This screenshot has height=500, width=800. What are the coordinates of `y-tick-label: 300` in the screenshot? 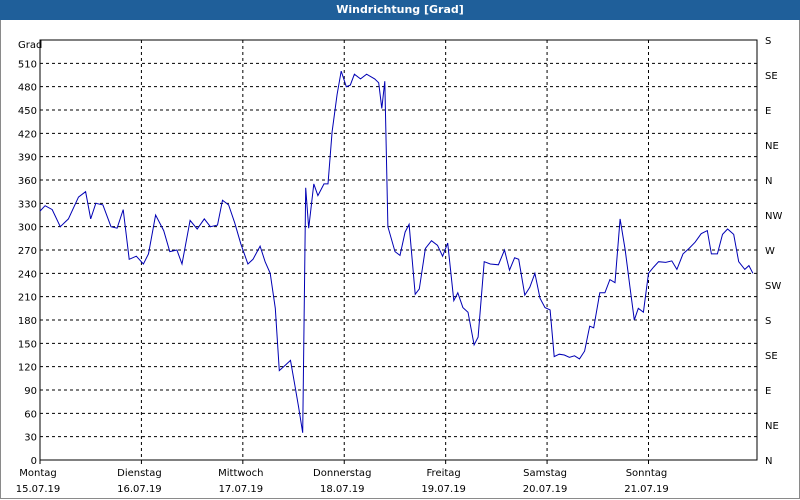 It's located at (27, 228).